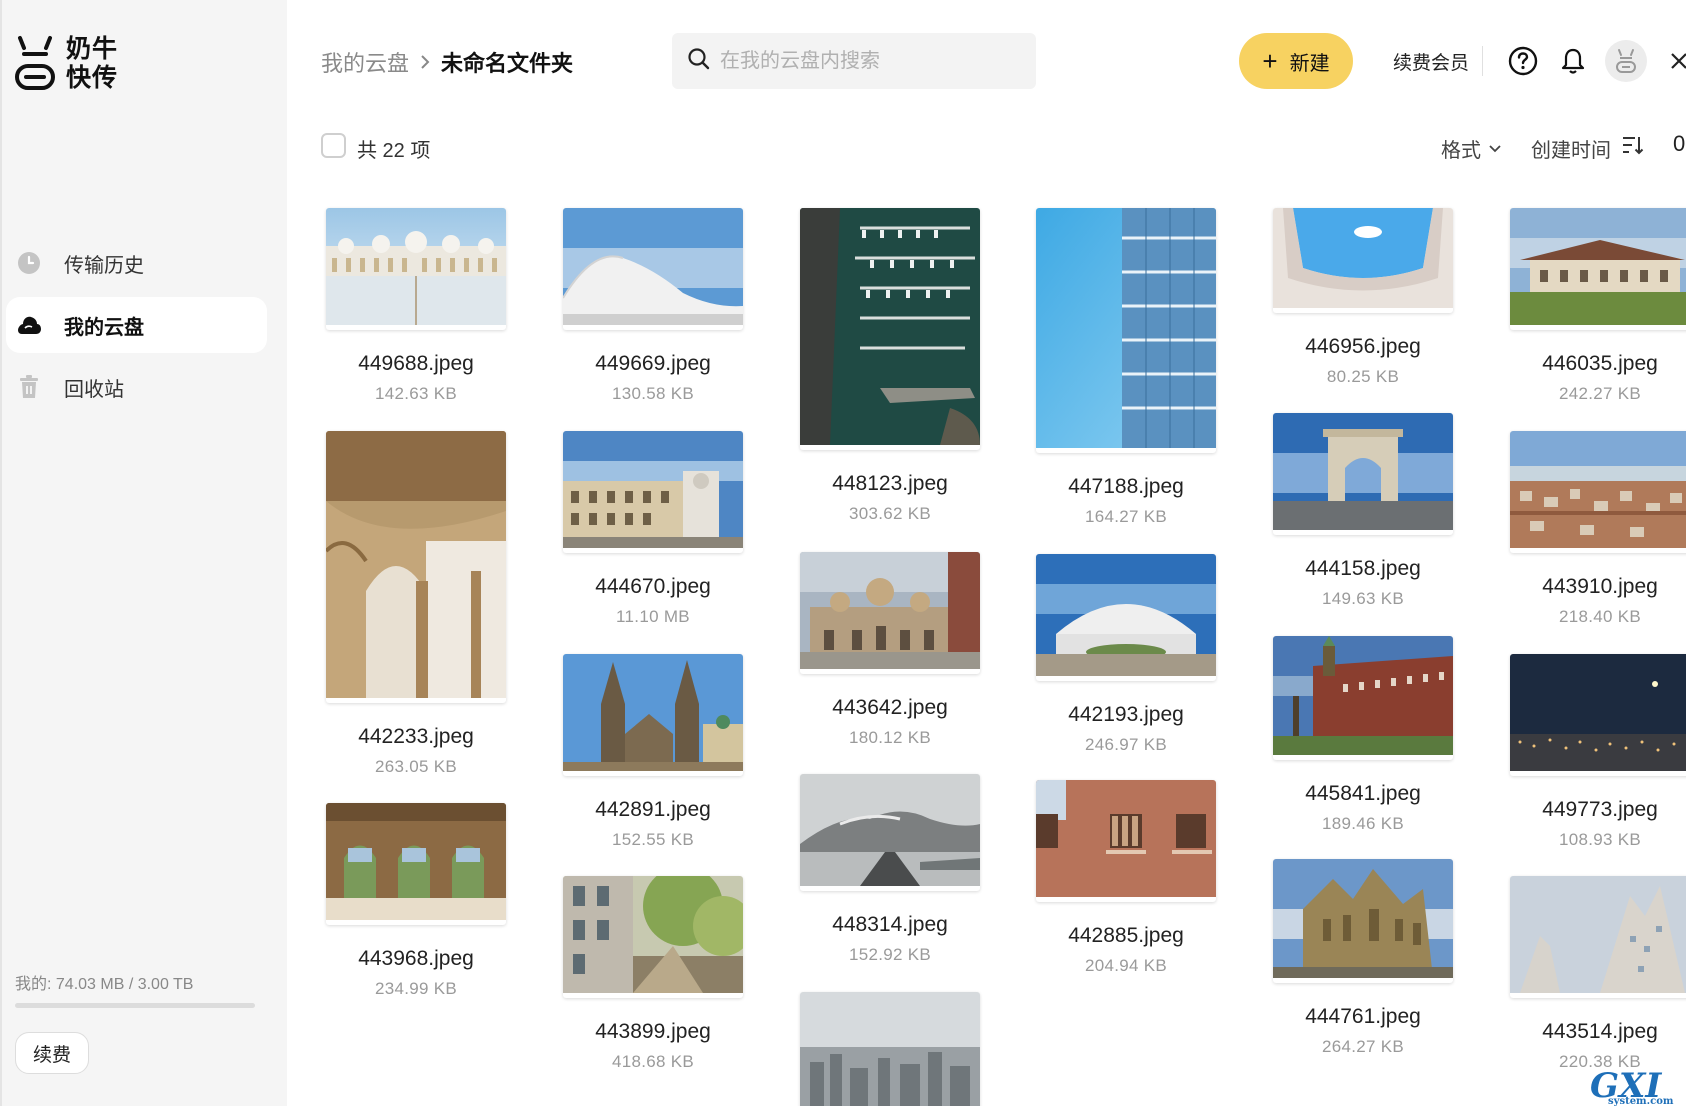 The image size is (1686, 1106). I want to click on file-name: 443514.jpeg, so click(1600, 1031).